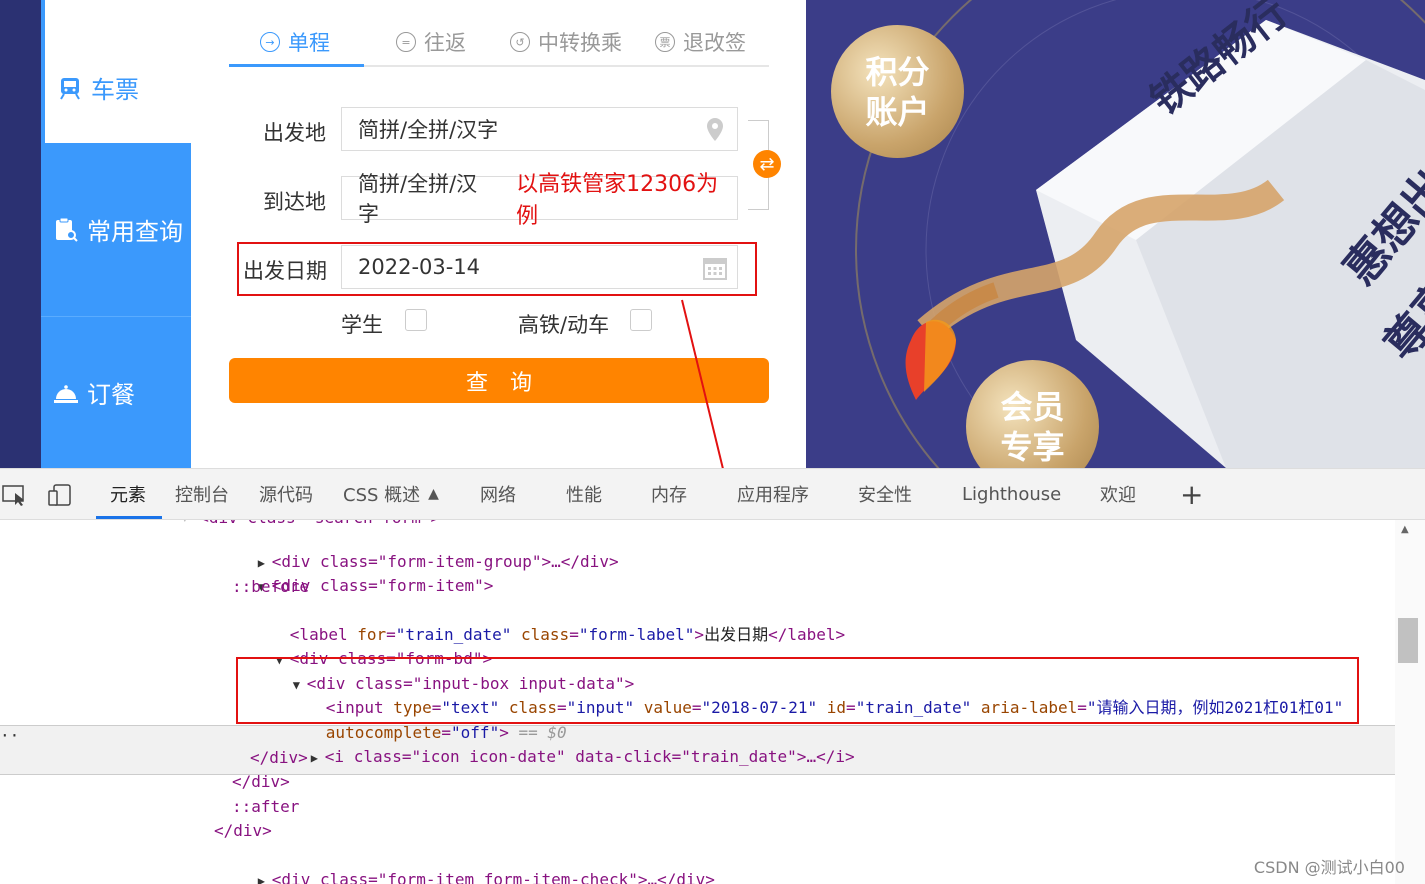  Describe the element at coordinates (1329, 867) in the screenshot. I see `watermark: CSDN @测试小白00` at that location.